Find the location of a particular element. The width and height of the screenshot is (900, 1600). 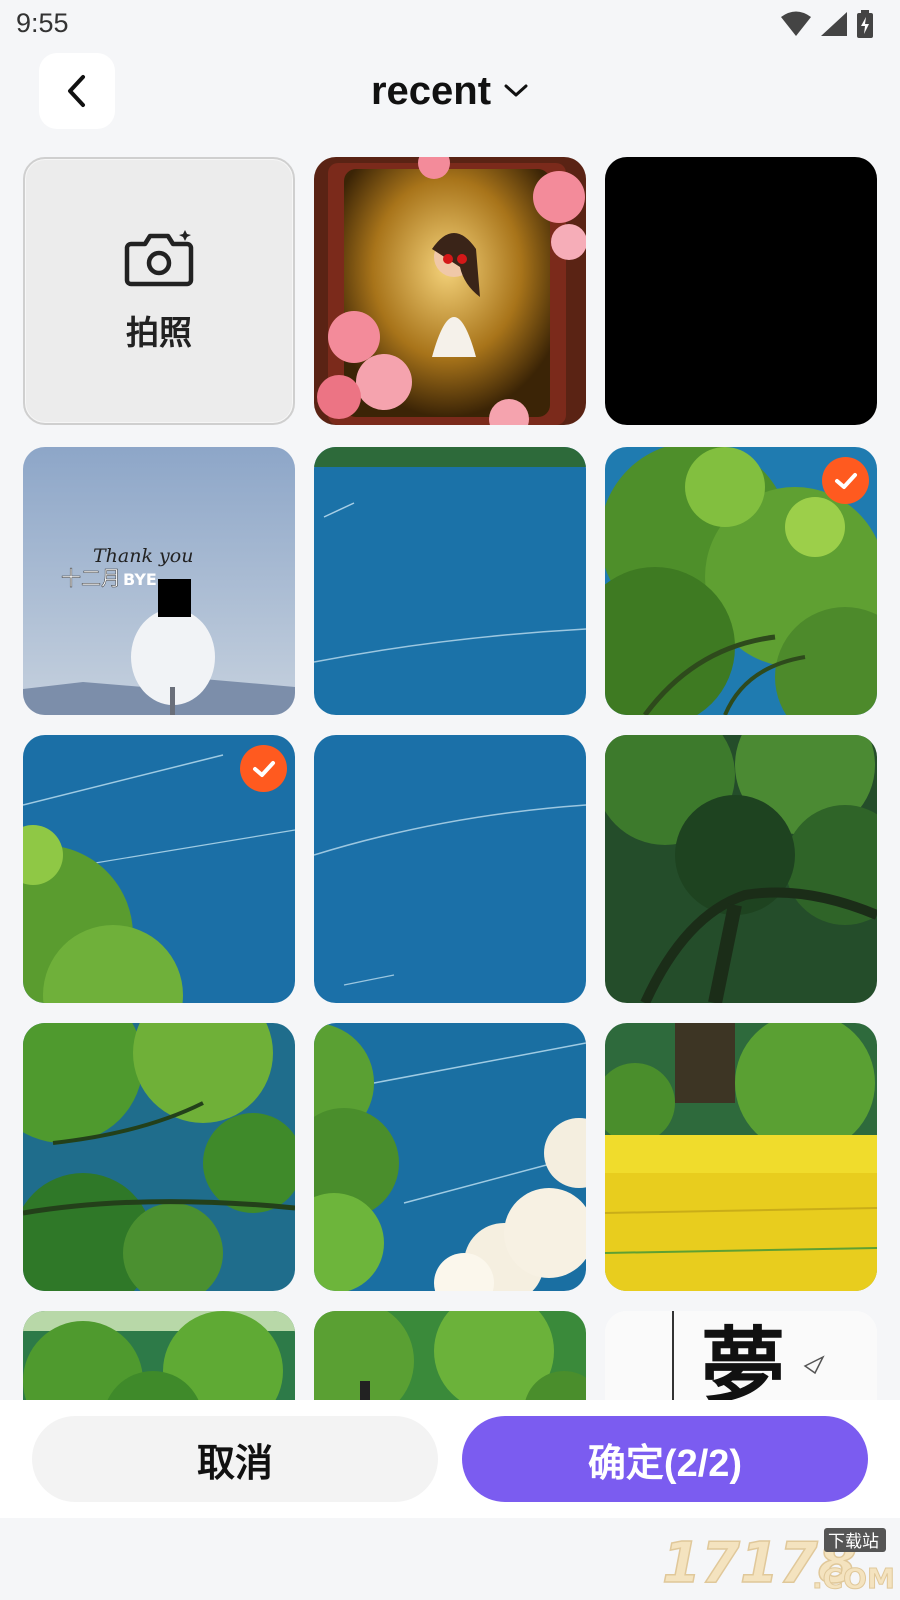

chevron-down-icon is located at coordinates (516, 90).